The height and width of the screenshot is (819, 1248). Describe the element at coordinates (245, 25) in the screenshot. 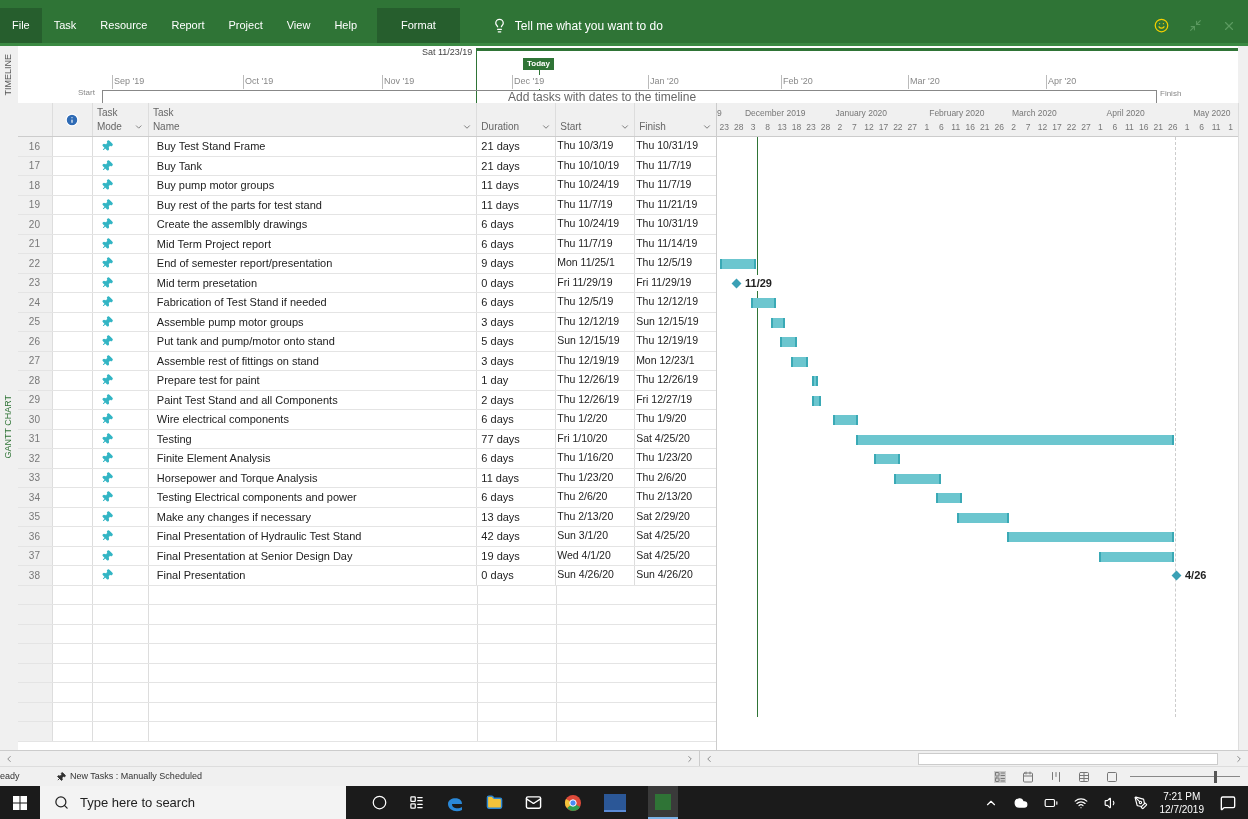

I see `ribbon-tab: Project` at that location.